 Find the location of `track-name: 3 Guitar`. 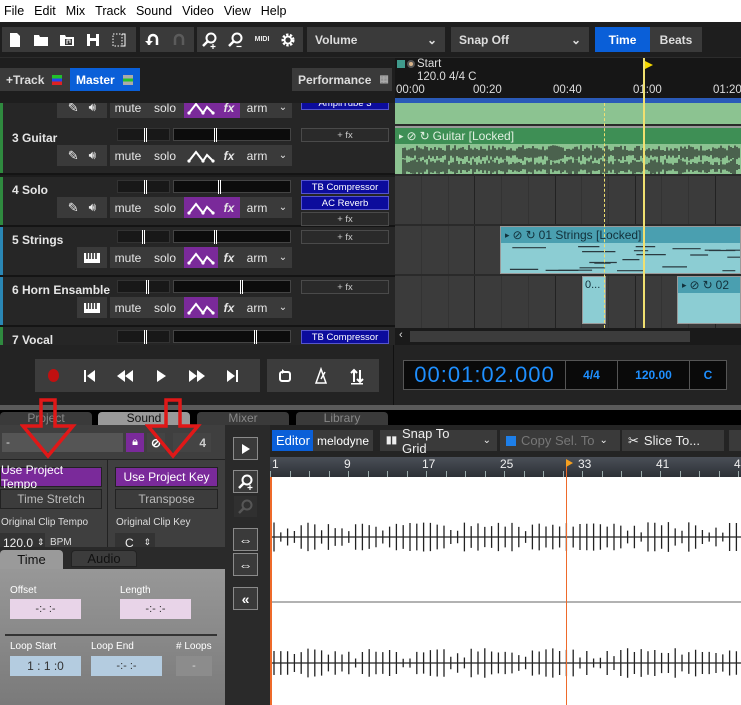

track-name: 3 Guitar is located at coordinates (34, 138).